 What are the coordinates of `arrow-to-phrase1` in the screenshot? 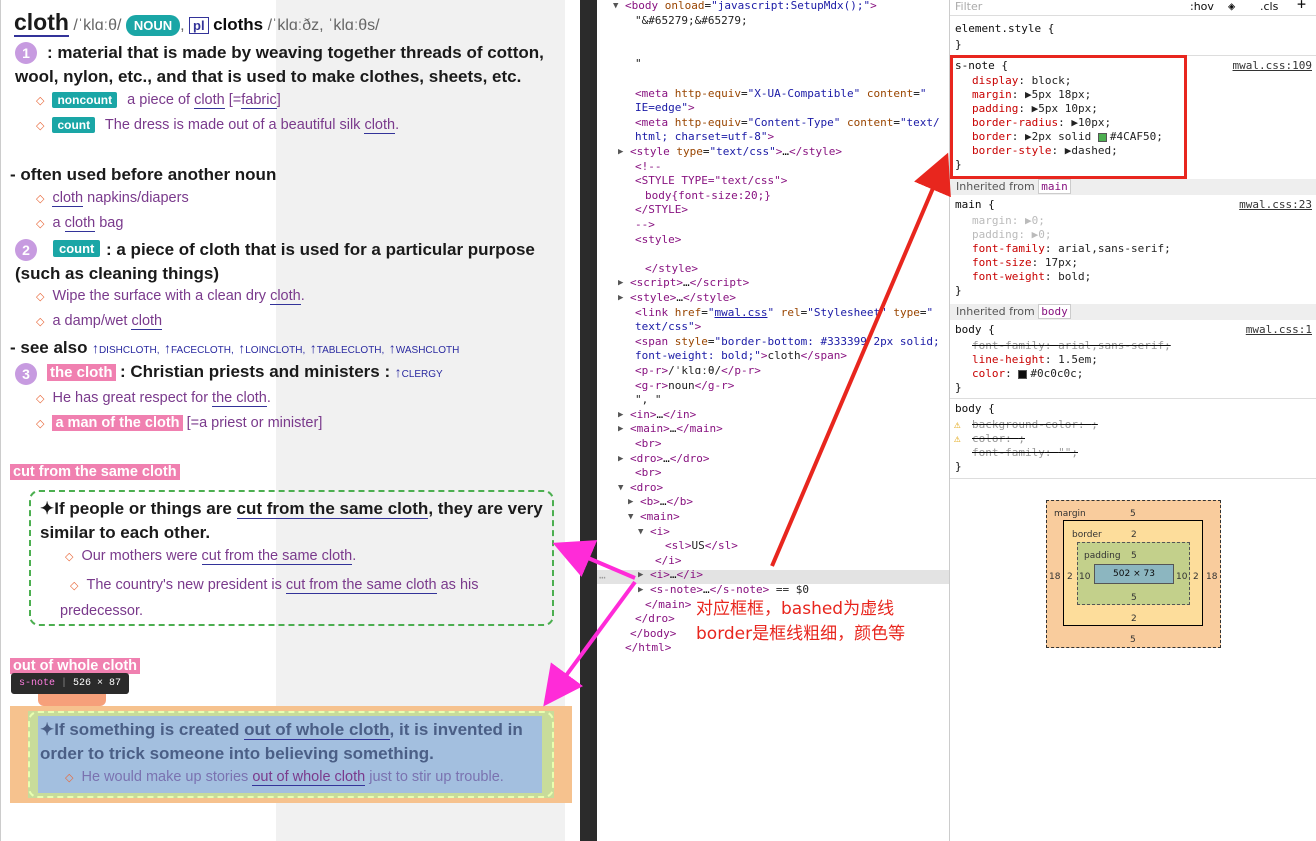 It's located at (594, 560).